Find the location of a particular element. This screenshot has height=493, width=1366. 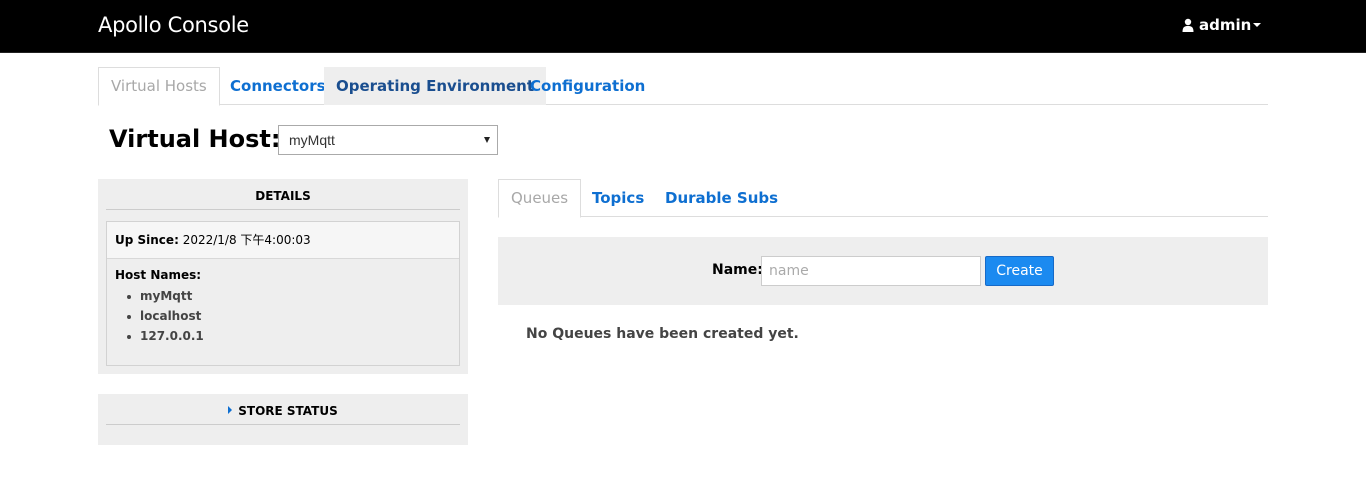

sub-tabs: Queues Topics Durable Subs is located at coordinates (883, 198).